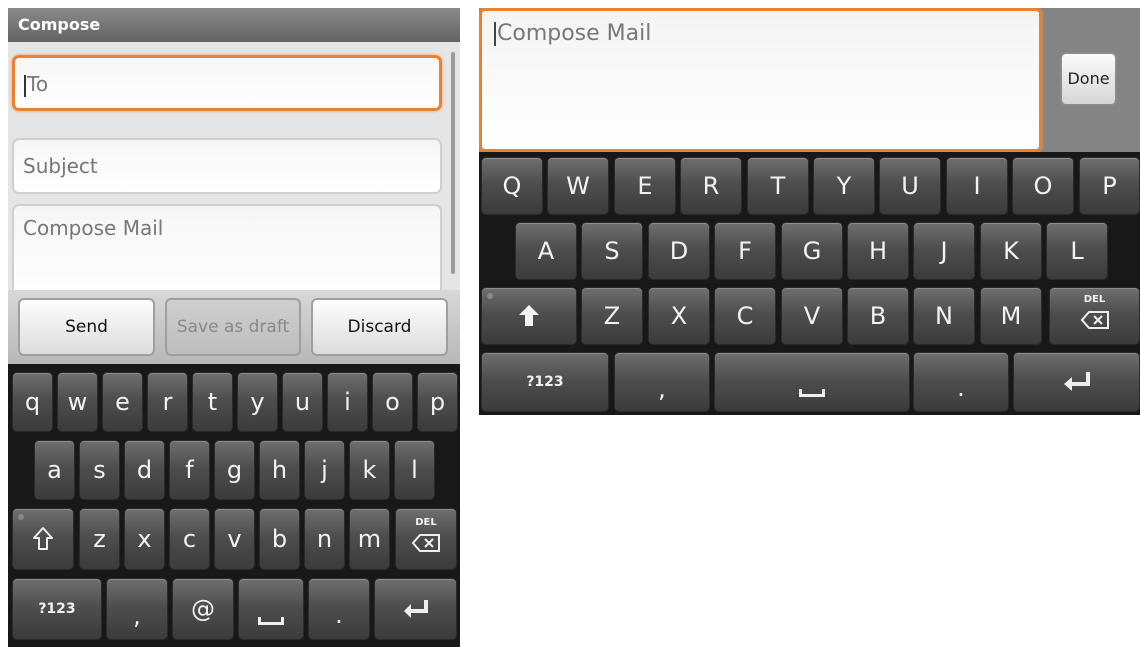  Describe the element at coordinates (878, 251) in the screenshot. I see `key-h: H` at that location.